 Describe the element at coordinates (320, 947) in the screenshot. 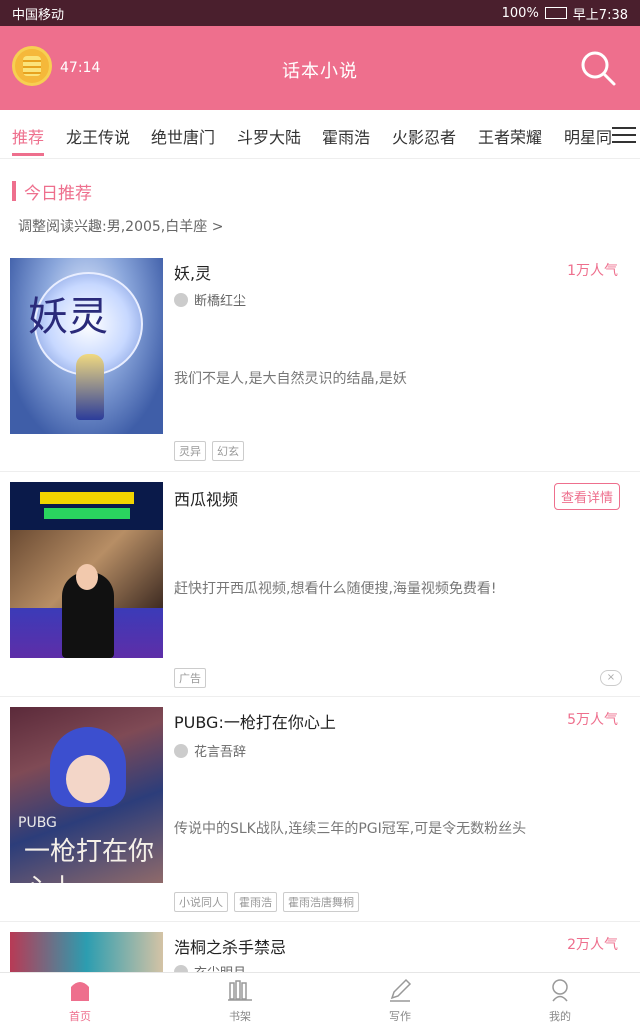

I see `book-card: 浩桐之杀手禁忌 2万人气 玄尘明月` at that location.